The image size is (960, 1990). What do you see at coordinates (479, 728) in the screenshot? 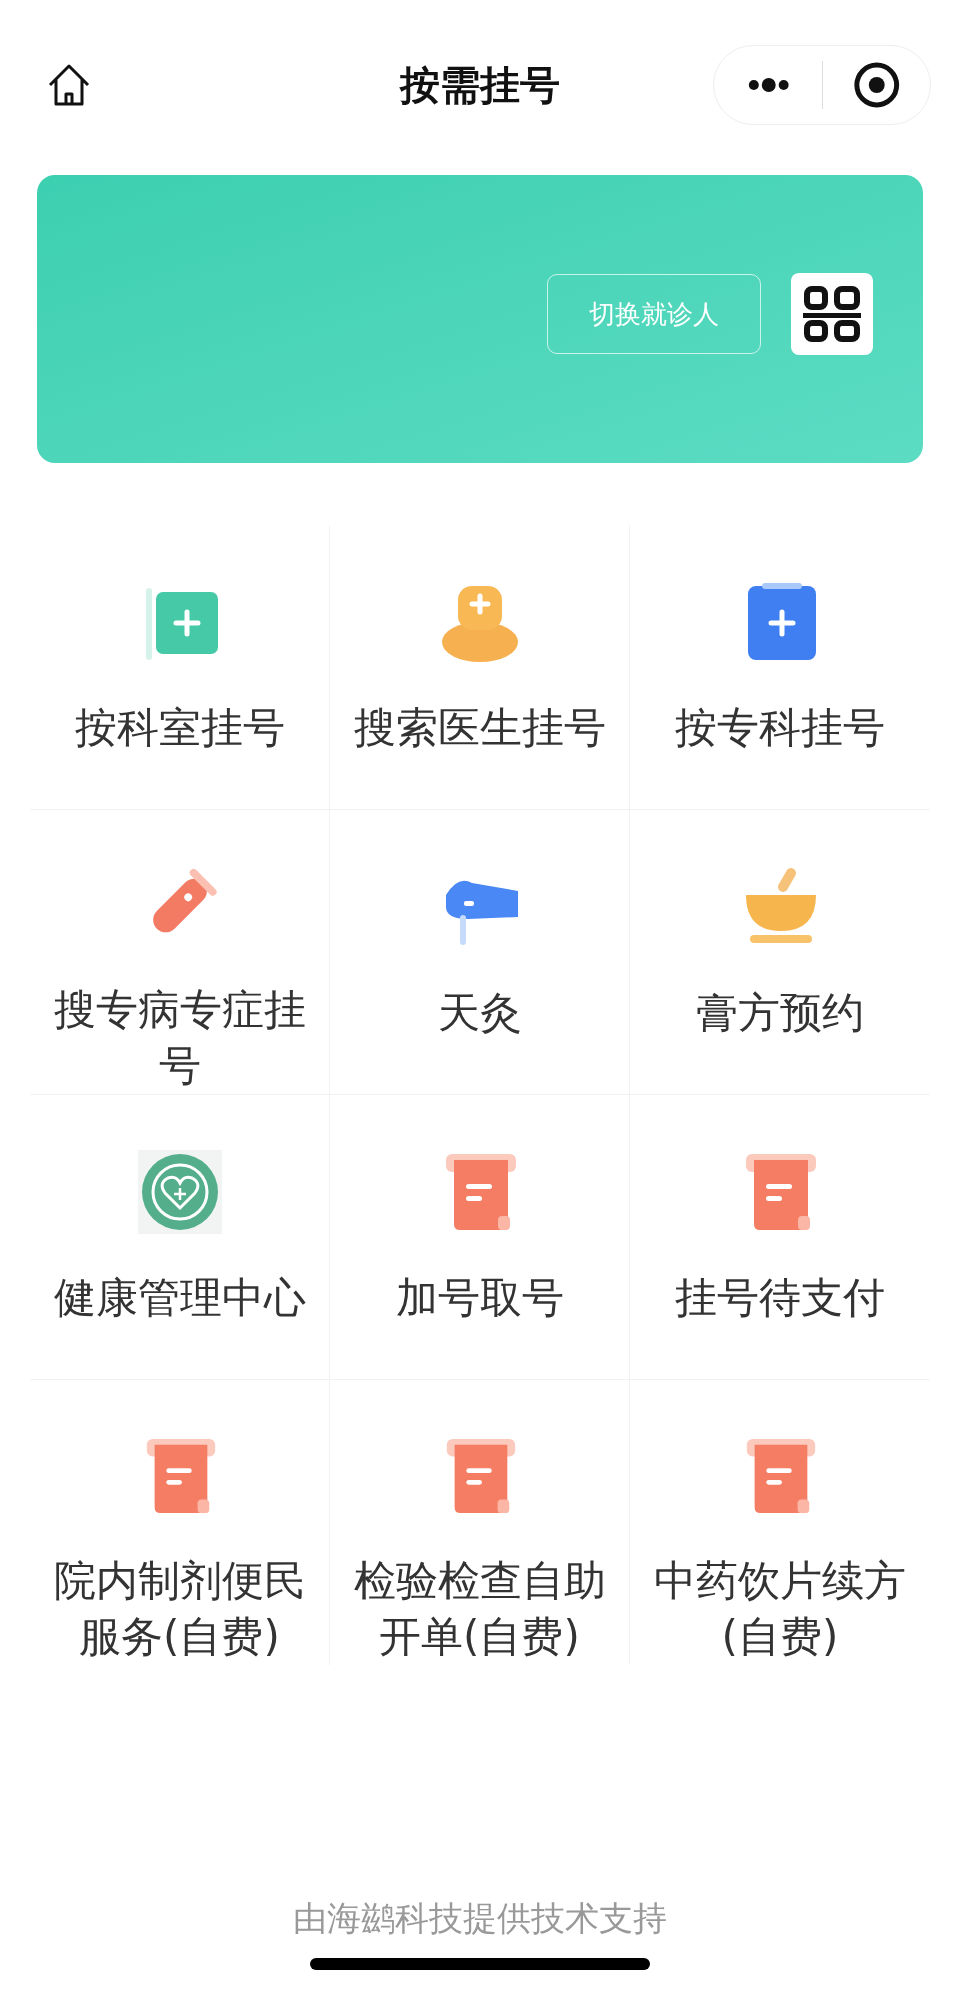
I see `service-label: 搜索医生挂号` at bounding box center [479, 728].